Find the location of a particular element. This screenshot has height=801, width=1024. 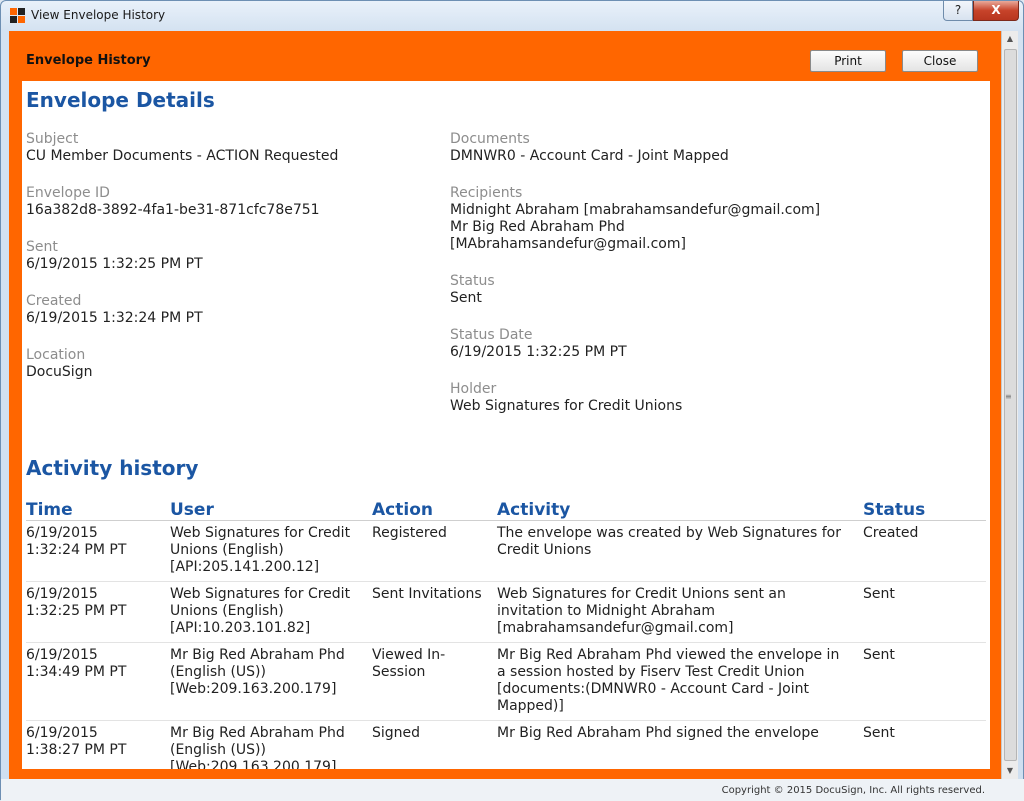

field-label: Status Date is located at coordinates (491, 335).